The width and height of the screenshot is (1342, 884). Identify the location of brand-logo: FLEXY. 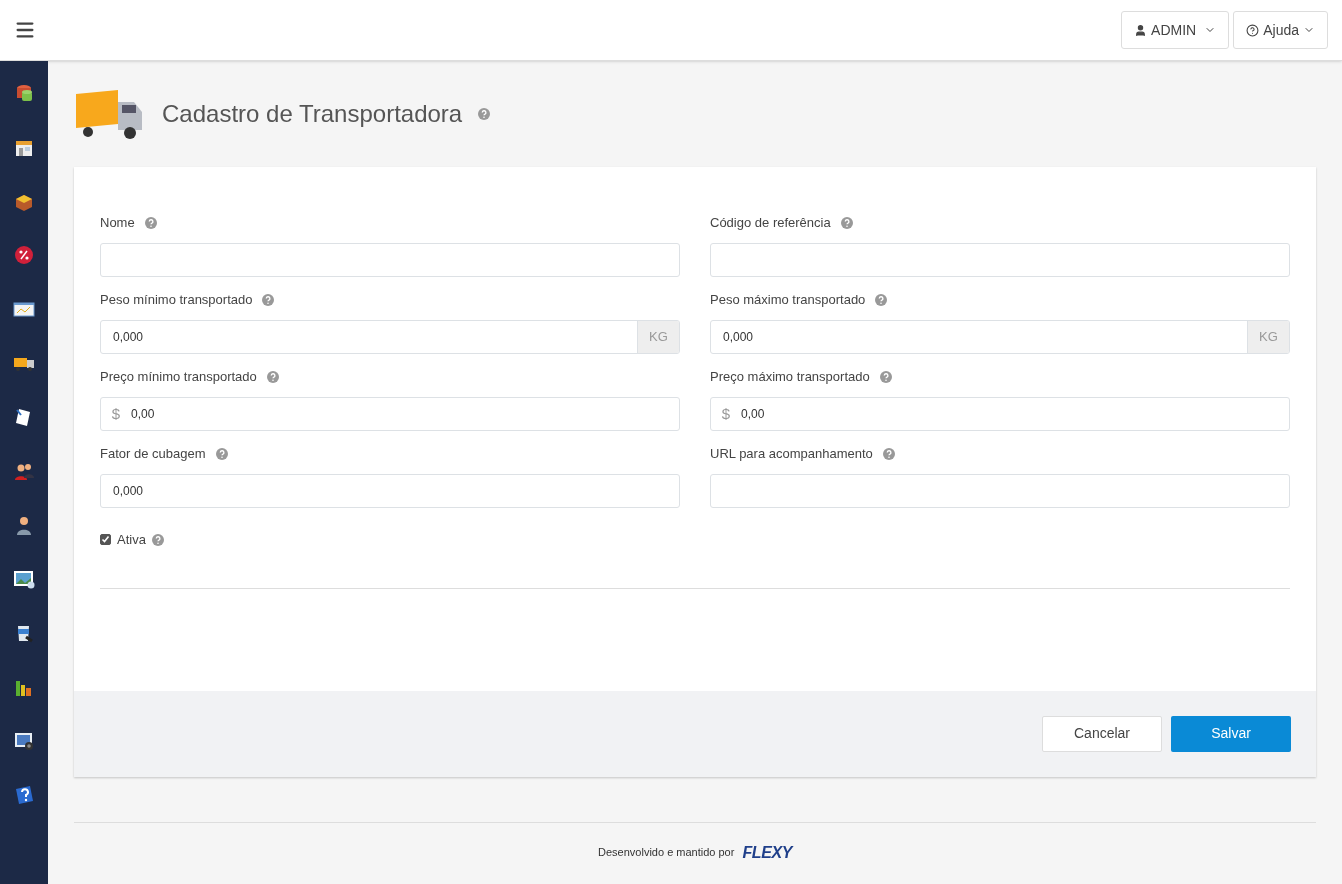
(767, 852).